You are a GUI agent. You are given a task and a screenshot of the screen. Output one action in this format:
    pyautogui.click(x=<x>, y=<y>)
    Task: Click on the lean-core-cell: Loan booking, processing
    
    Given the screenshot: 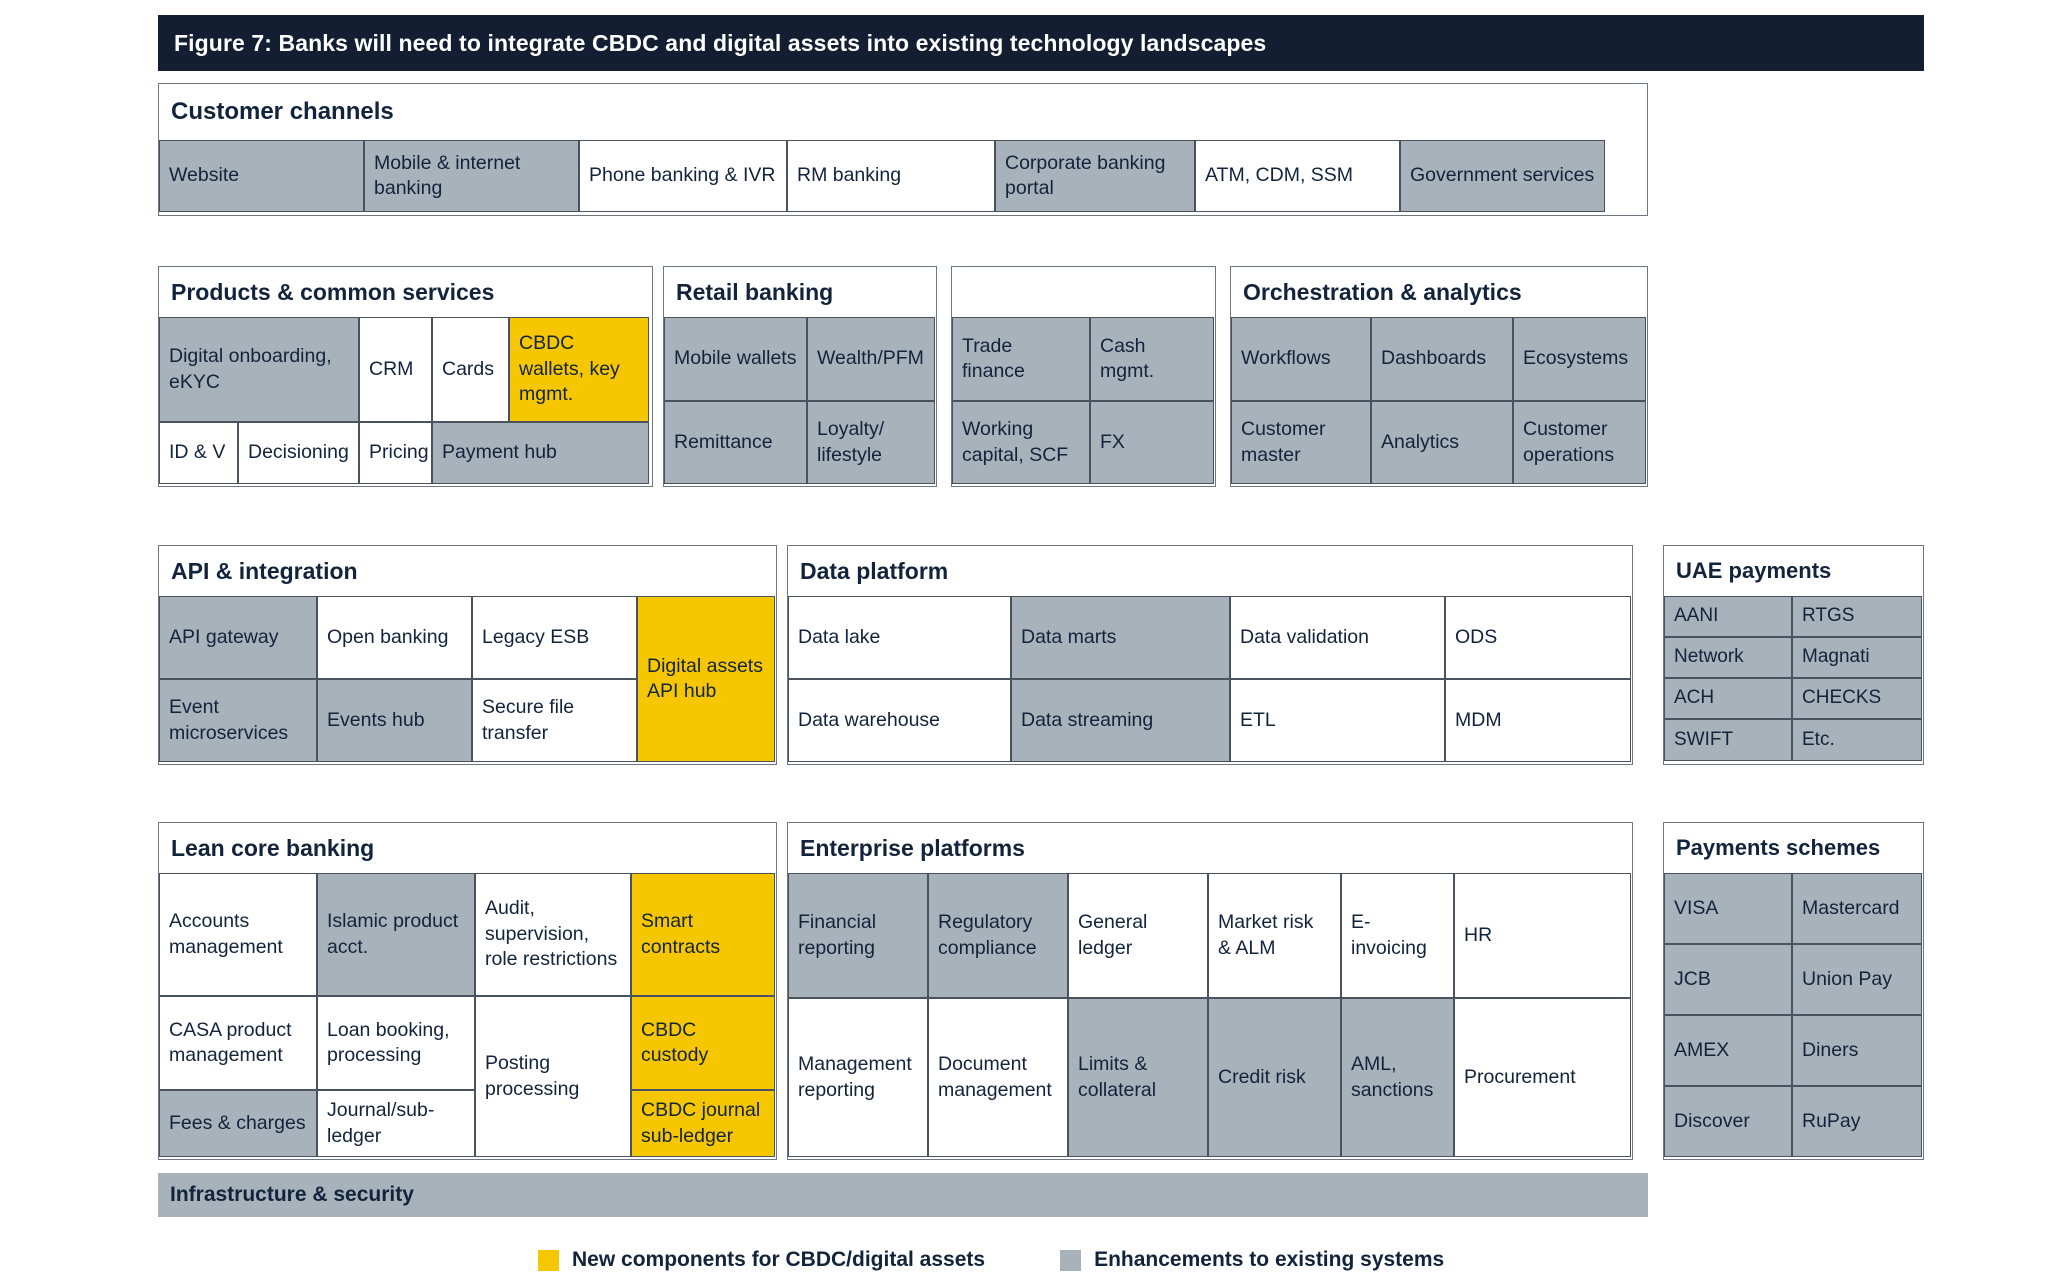 What is the action you would take?
    pyautogui.click(x=396, y=1043)
    